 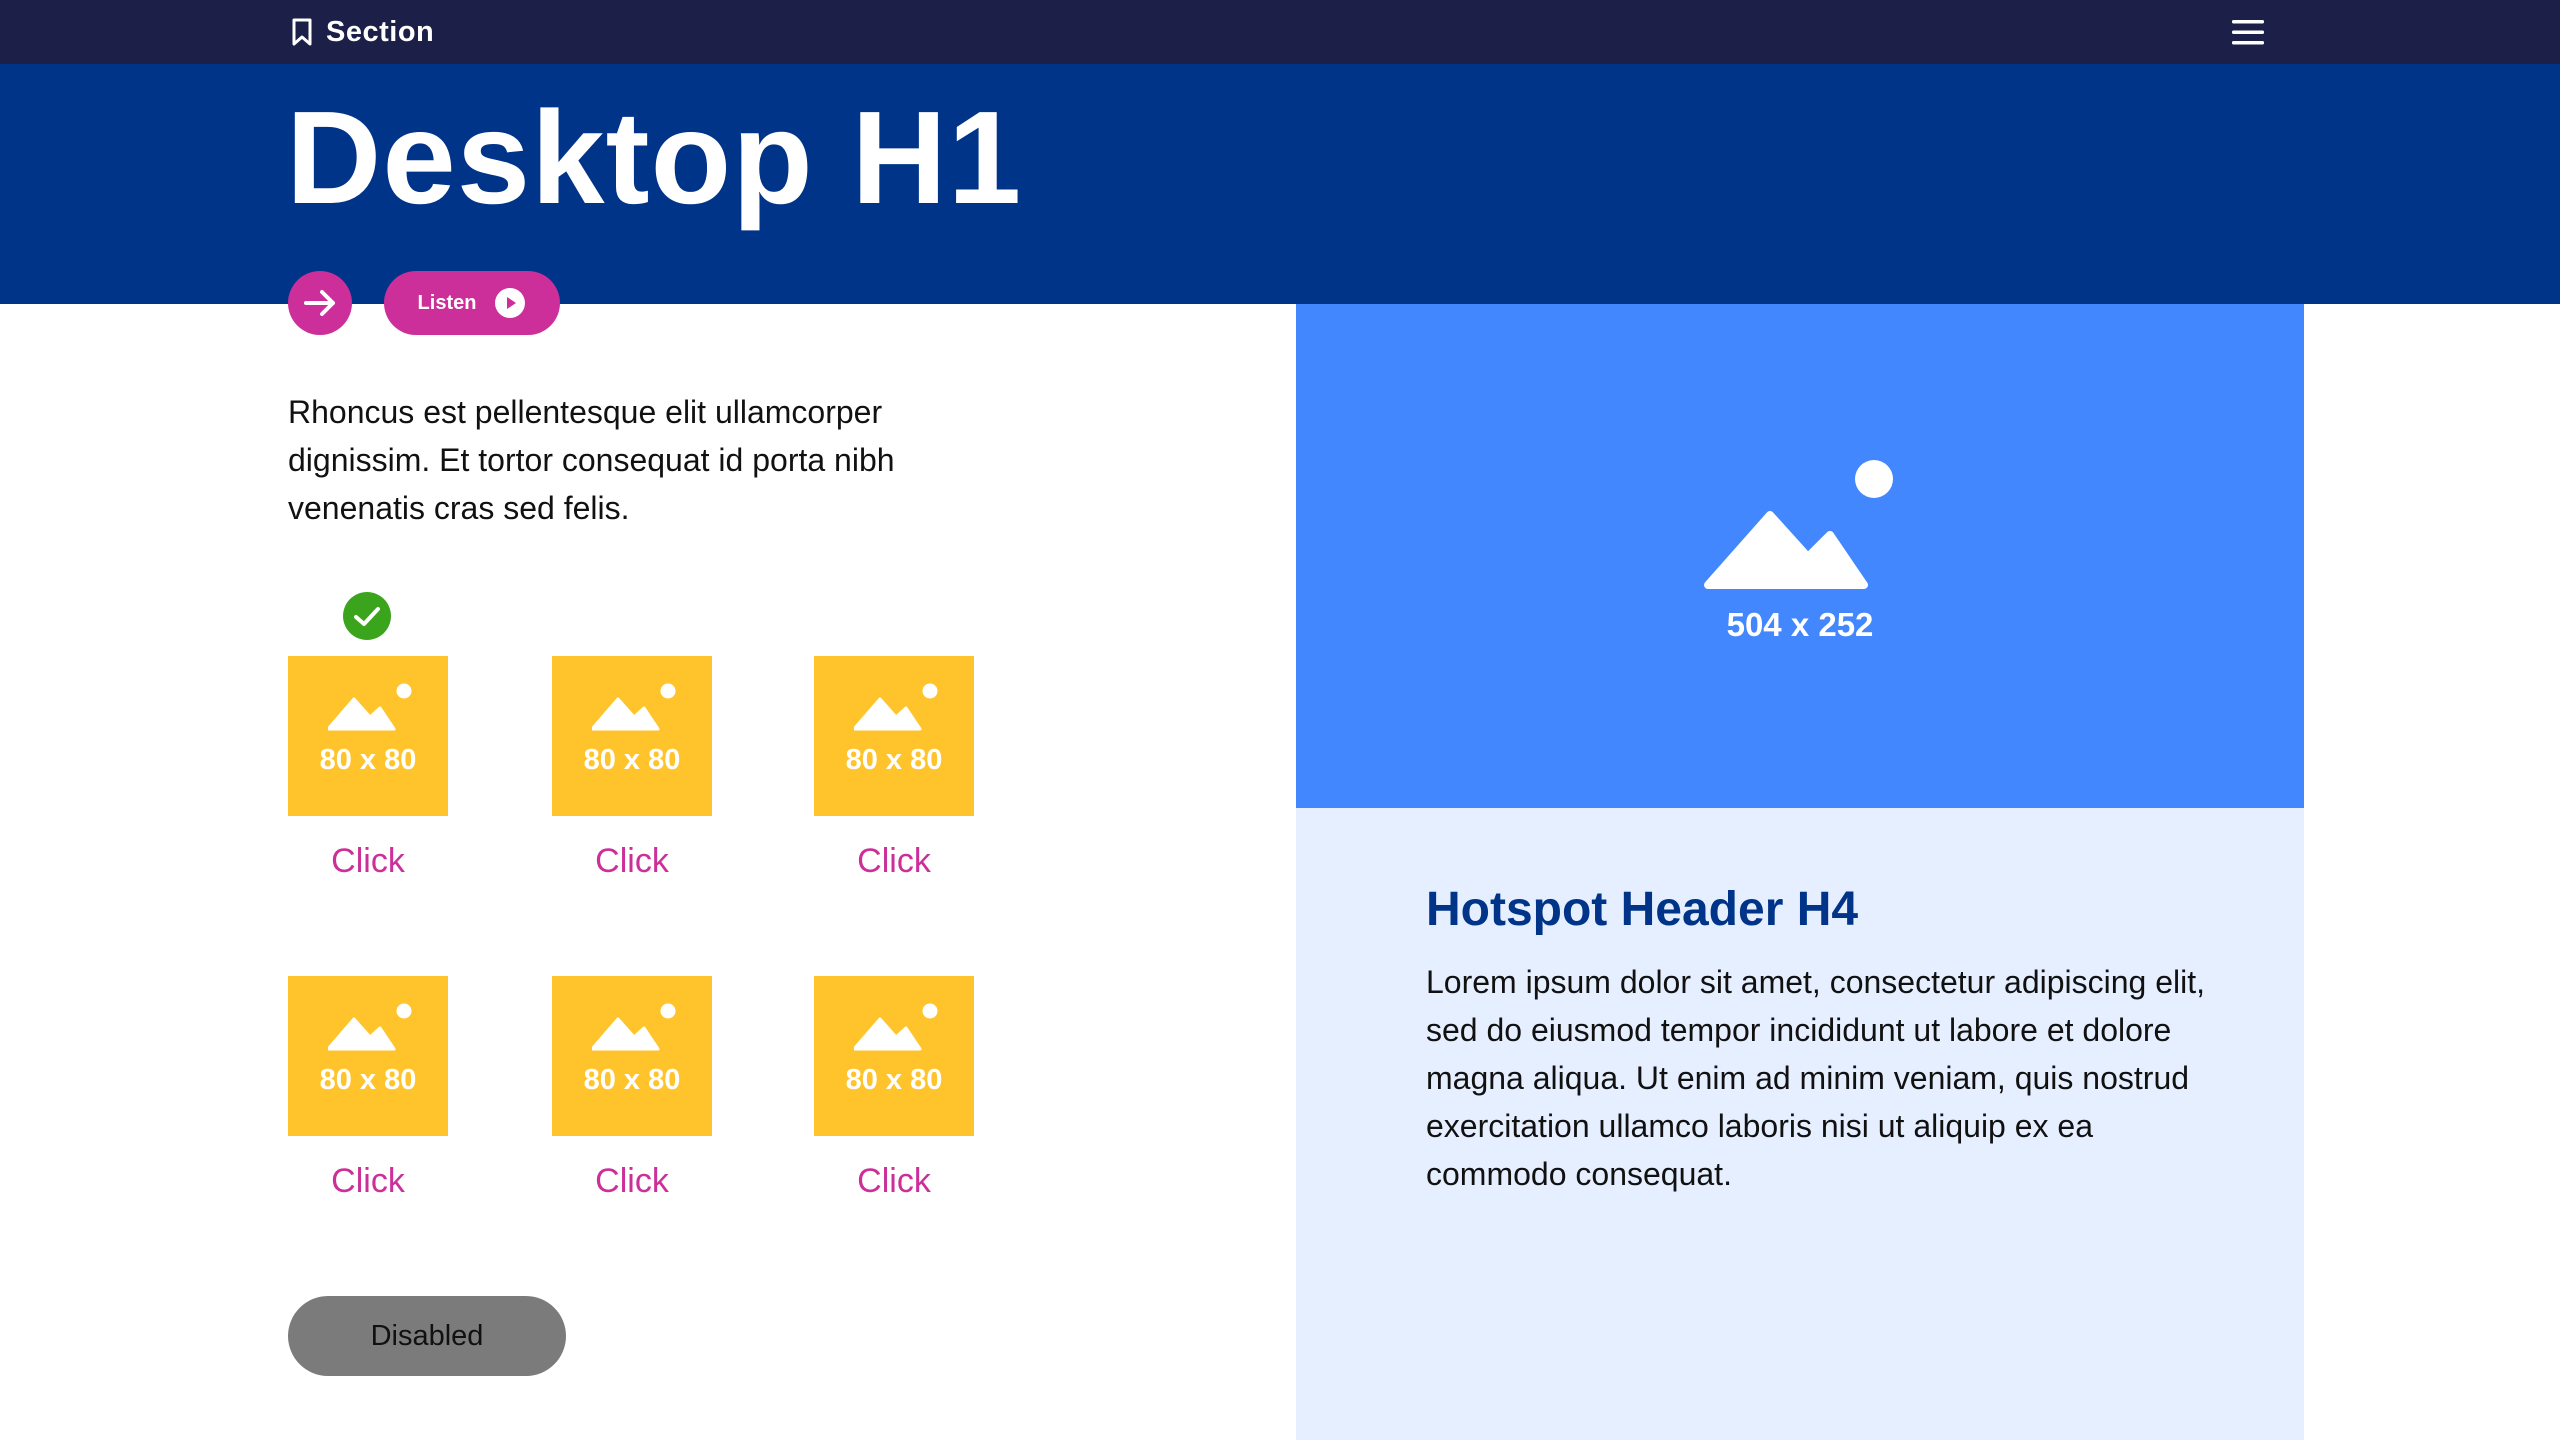 I want to click on section-tag: Section, so click(x=361, y=32).